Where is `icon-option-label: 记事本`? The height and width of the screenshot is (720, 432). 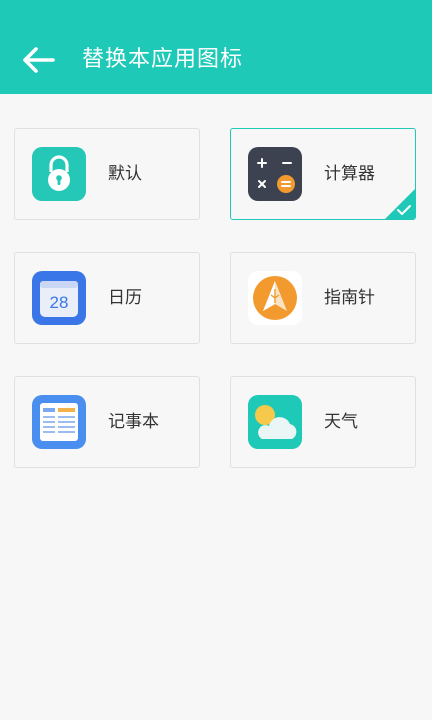 icon-option-label: 记事本 is located at coordinates (133, 422).